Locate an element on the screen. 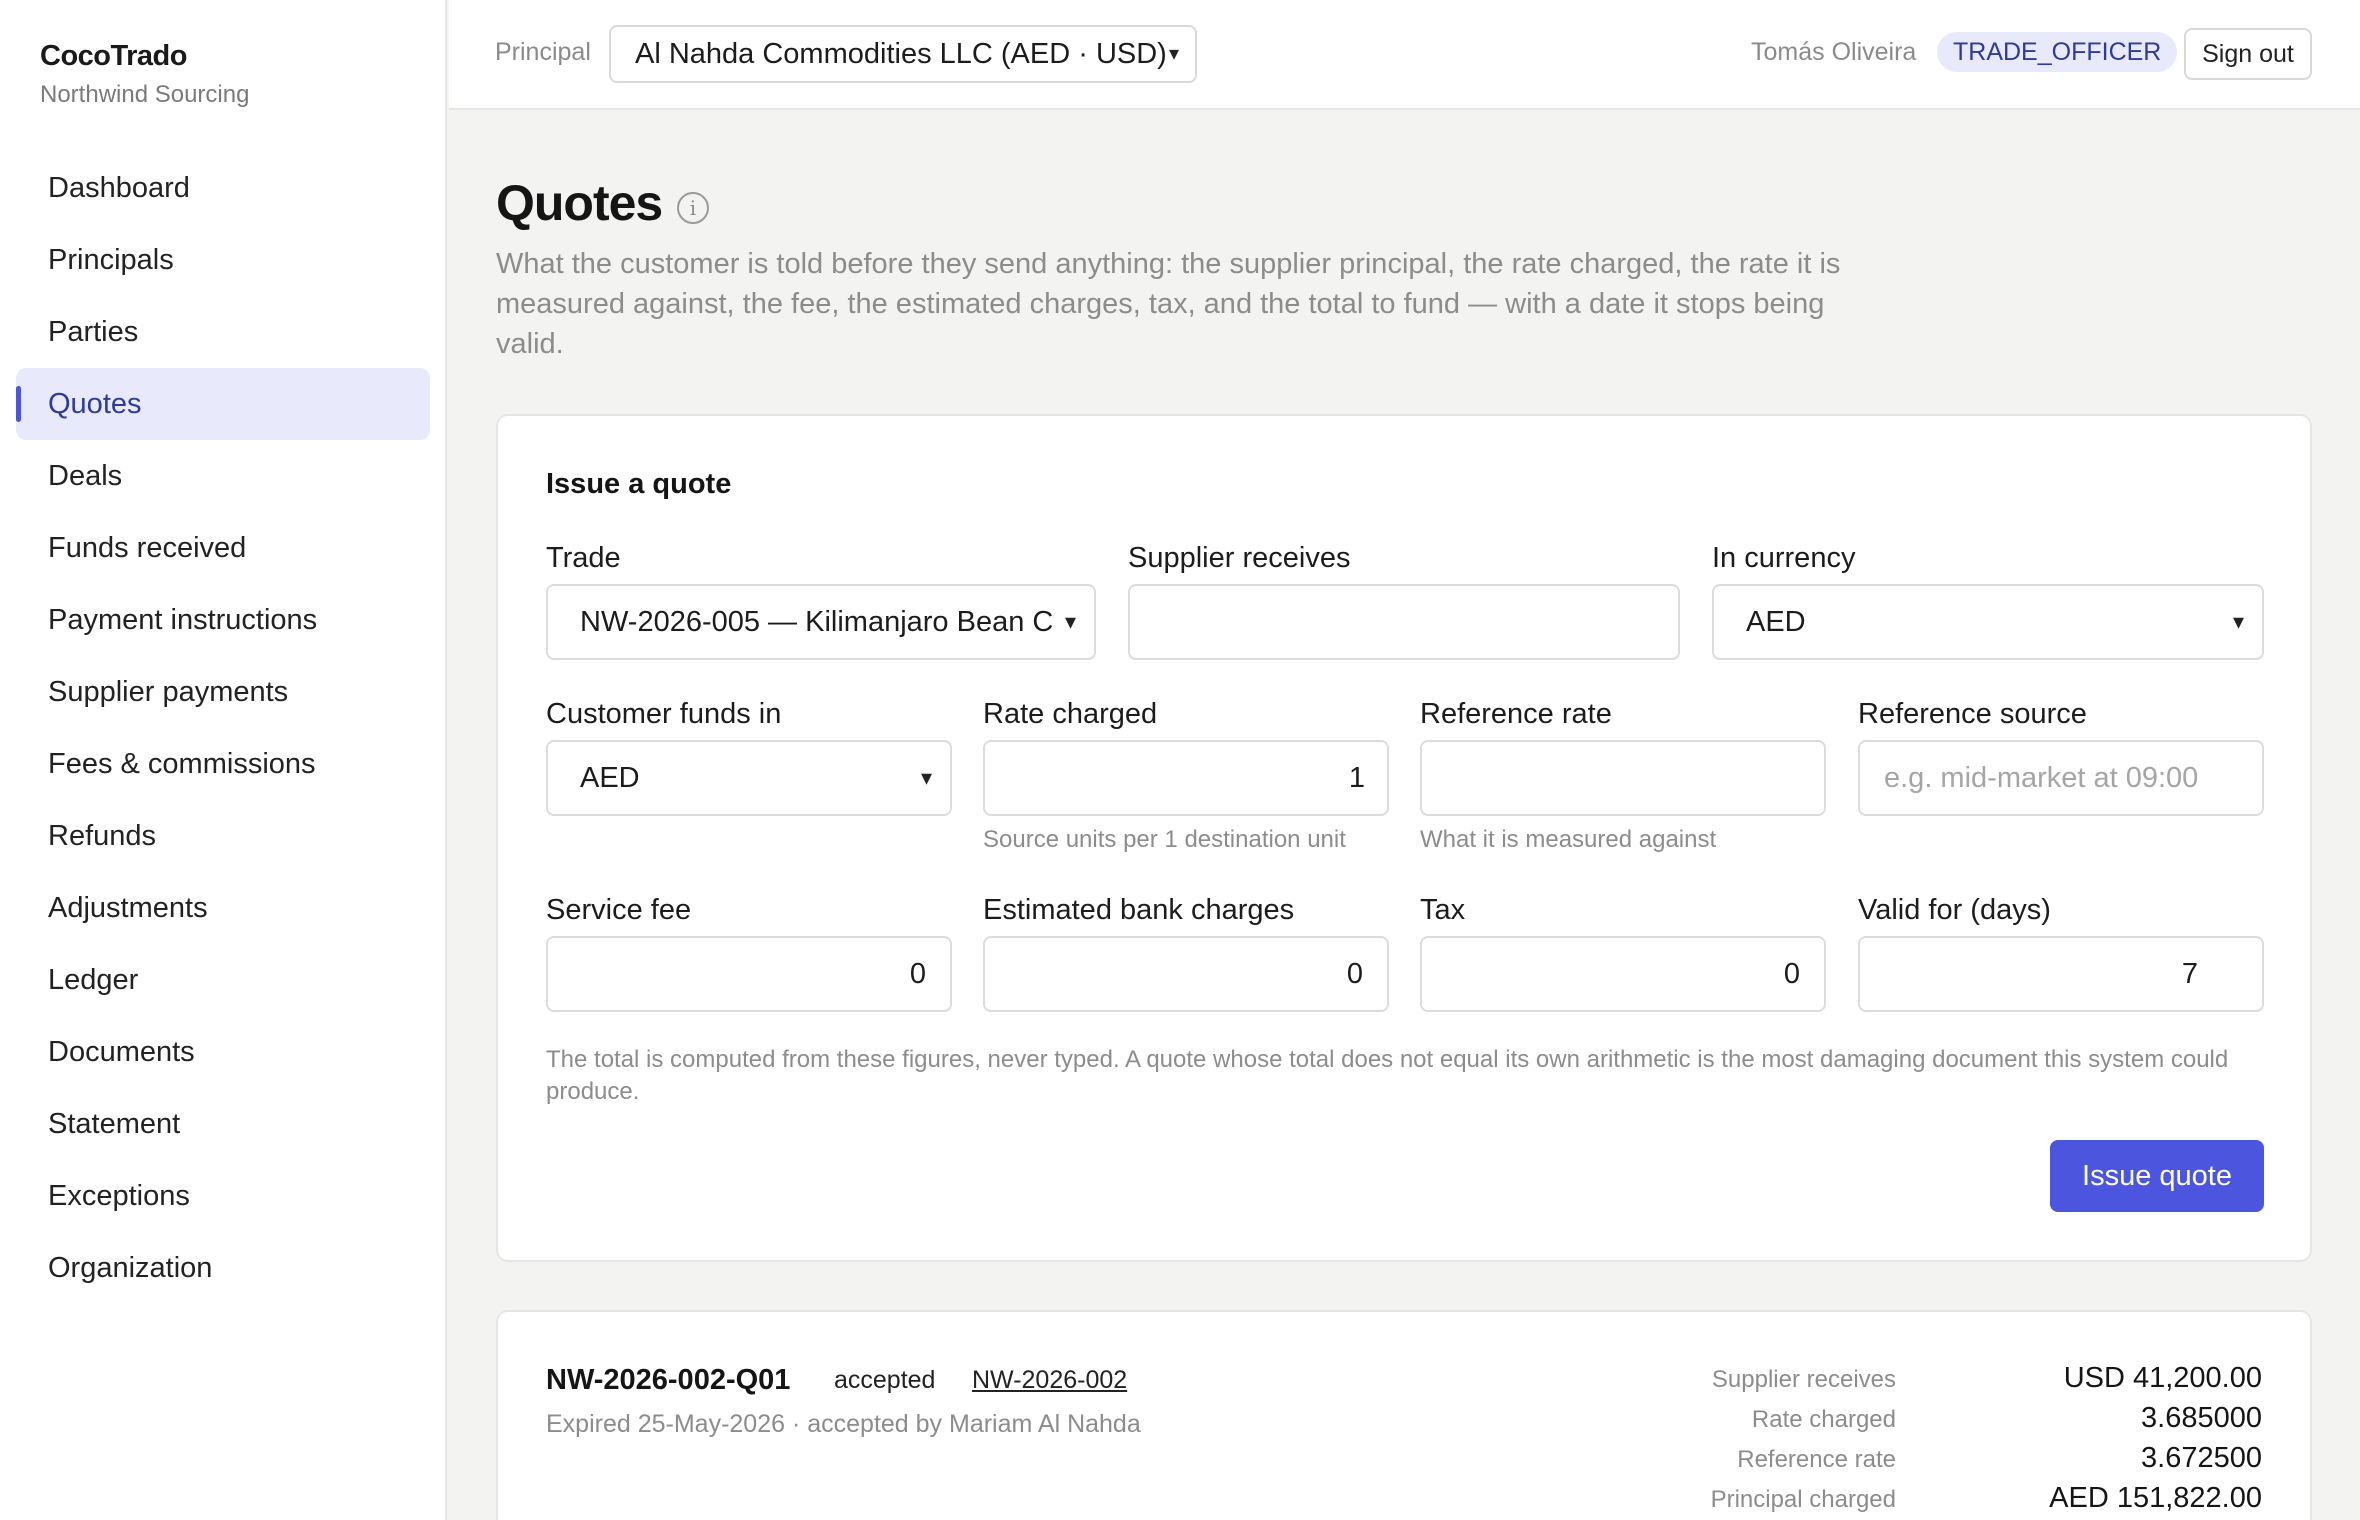  sidebar-item-adjustments: Adjustments is located at coordinates (223, 908).